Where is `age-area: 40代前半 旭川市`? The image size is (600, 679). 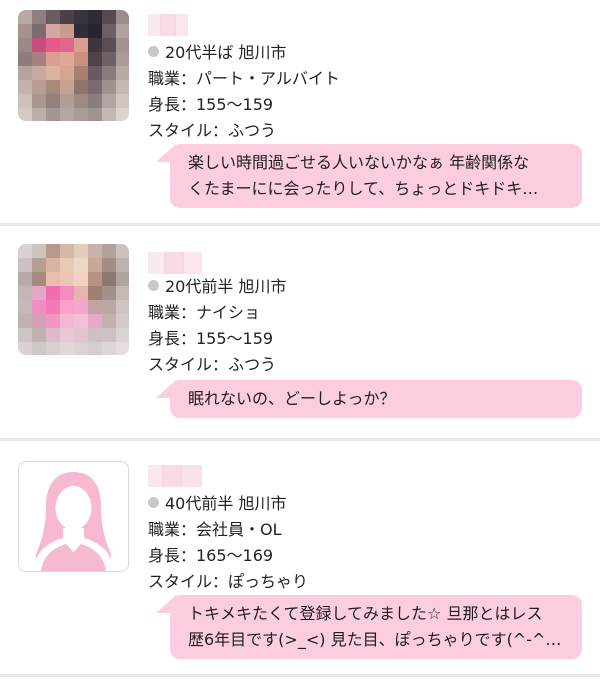
age-area: 40代前半 旭川市 is located at coordinates (226, 503).